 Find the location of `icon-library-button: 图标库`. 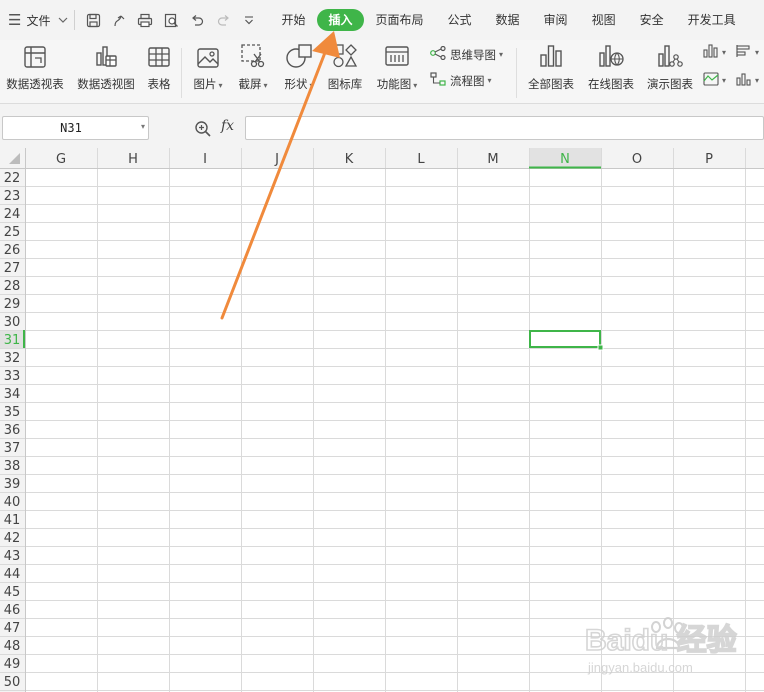

icon-library-button: 图标库 is located at coordinates (345, 67).